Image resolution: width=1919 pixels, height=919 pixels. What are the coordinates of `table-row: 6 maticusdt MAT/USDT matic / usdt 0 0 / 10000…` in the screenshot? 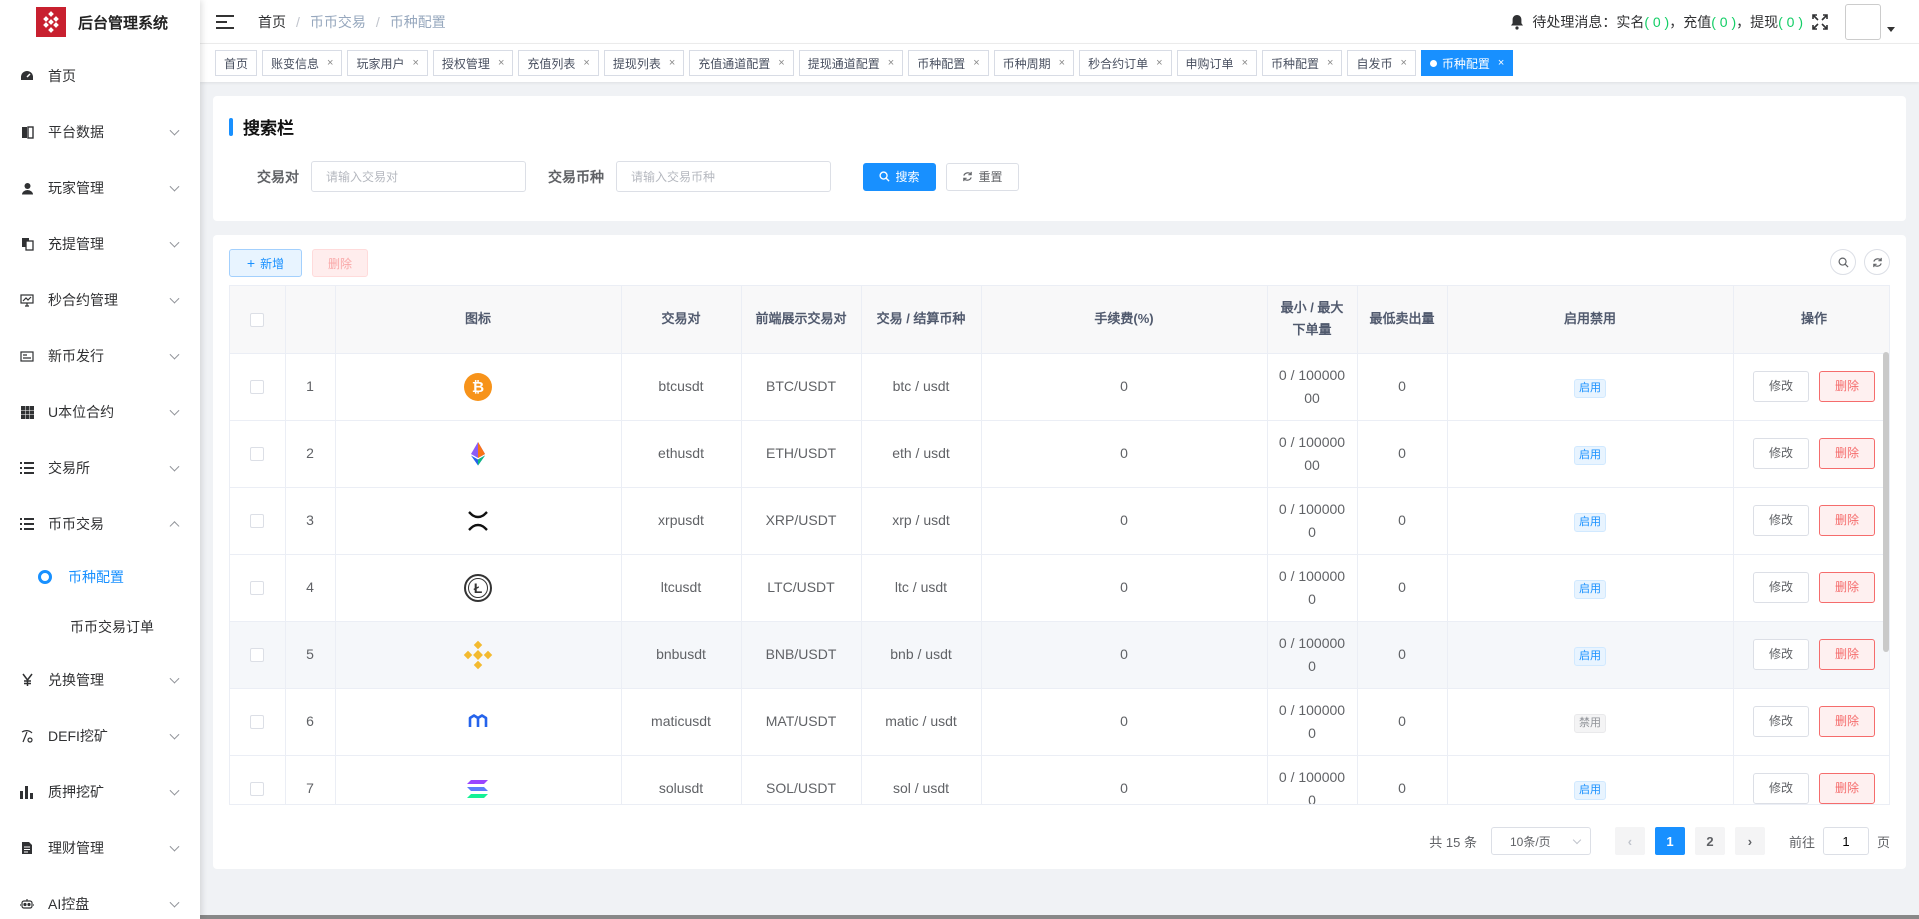 It's located at (1059, 722).